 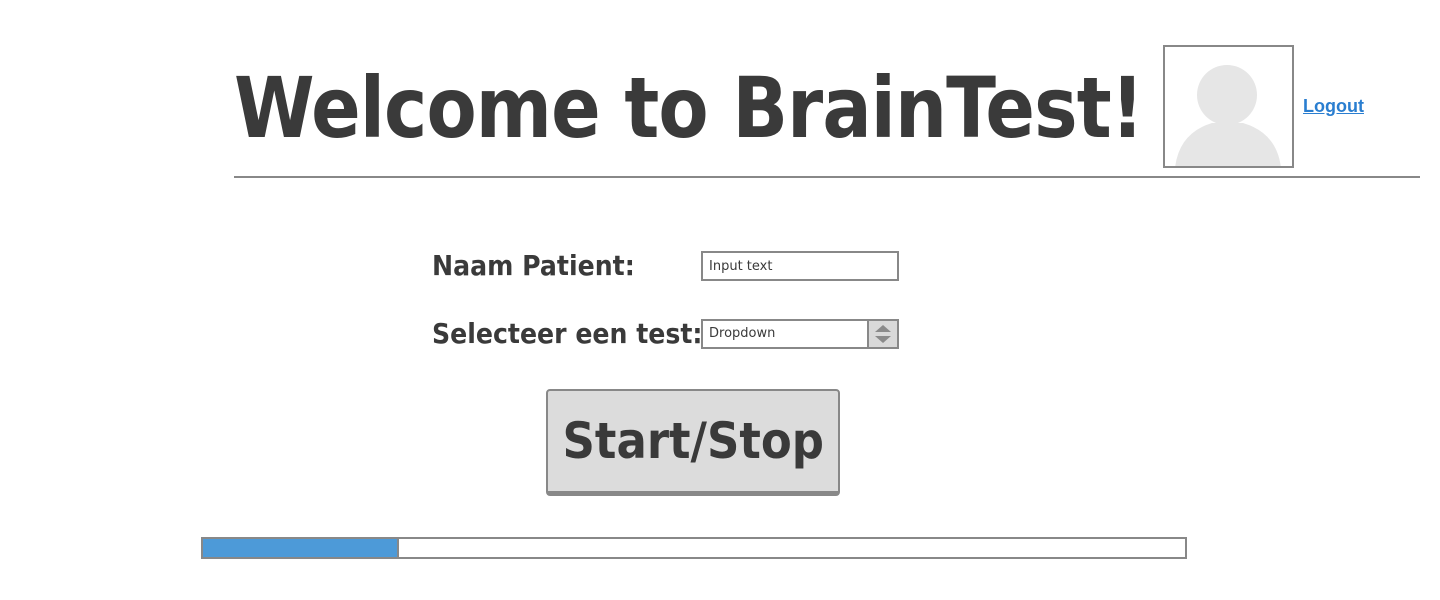 What do you see at coordinates (882, 334) in the screenshot?
I see `up-down-arrows-icon` at bounding box center [882, 334].